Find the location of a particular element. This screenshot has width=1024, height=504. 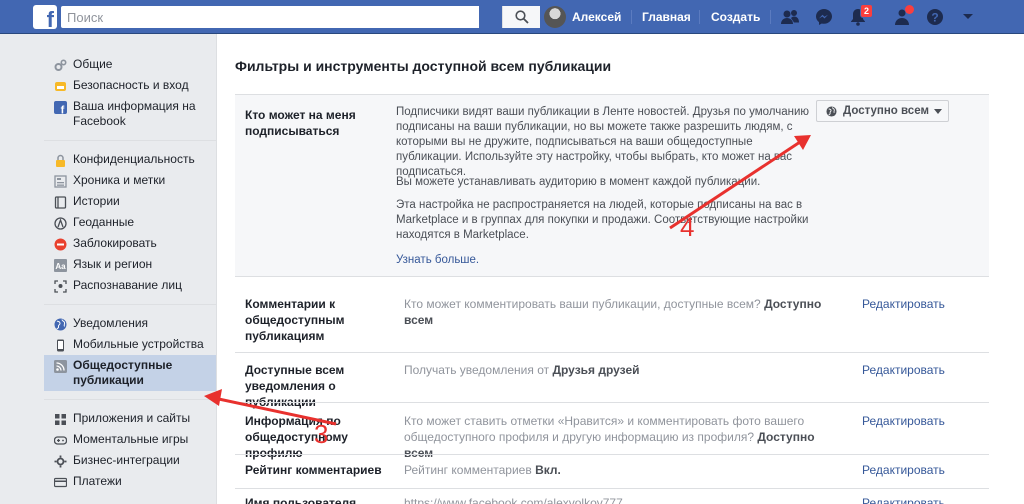

sidebar-item-facebook: f Ваша информация на Facebook is located at coordinates (130, 114).